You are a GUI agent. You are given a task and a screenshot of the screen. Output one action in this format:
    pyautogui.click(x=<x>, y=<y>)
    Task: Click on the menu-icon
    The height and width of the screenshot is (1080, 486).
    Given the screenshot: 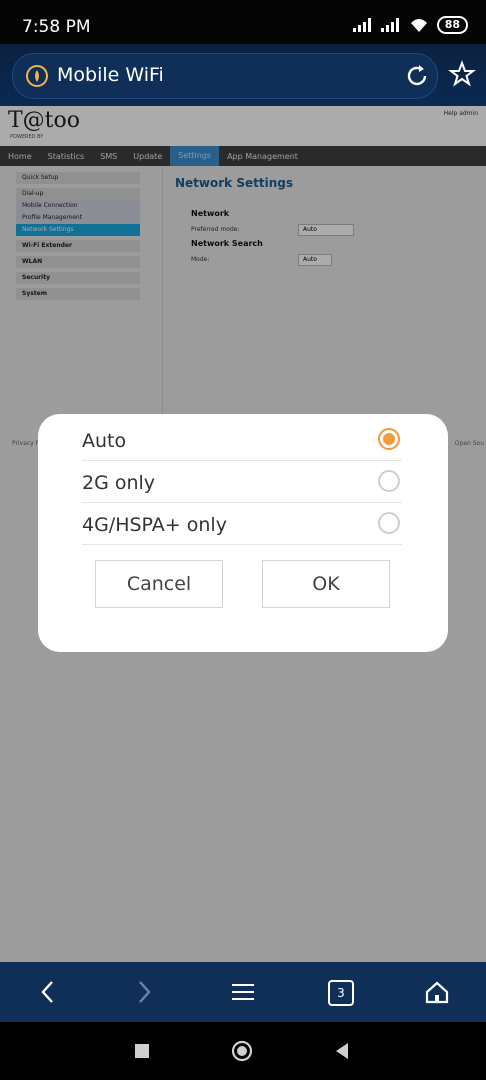 What is the action you would take?
    pyautogui.click(x=243, y=992)
    